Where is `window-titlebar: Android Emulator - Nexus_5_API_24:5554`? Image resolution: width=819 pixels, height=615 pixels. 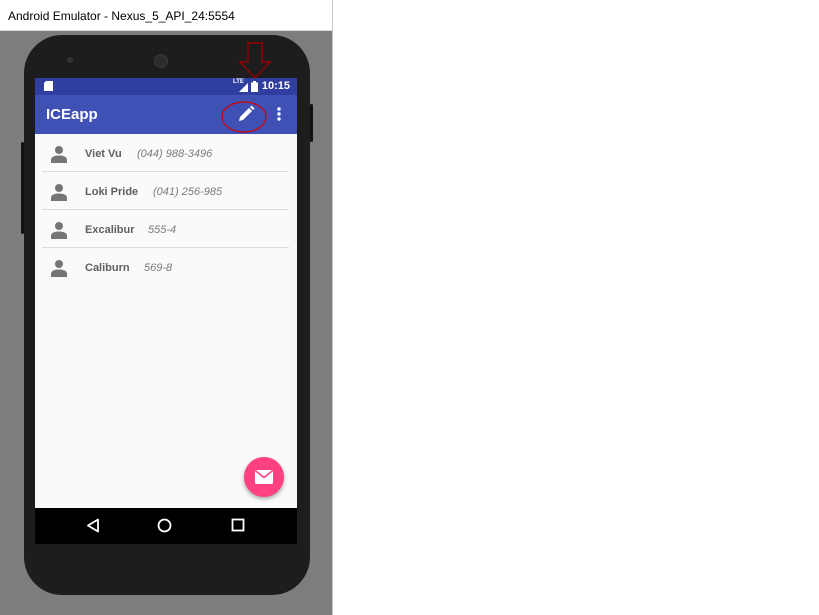
window-titlebar: Android Emulator - Nexus_5_API_24:5554 is located at coordinates (166, 15).